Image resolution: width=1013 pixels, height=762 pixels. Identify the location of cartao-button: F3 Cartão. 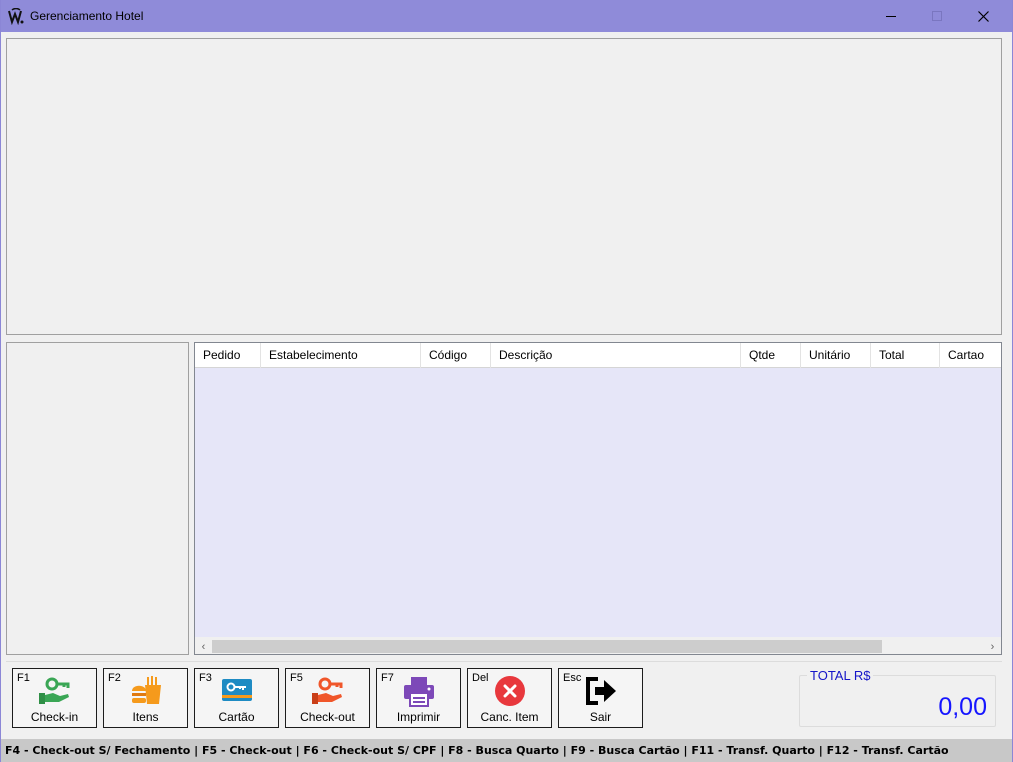
(236, 698).